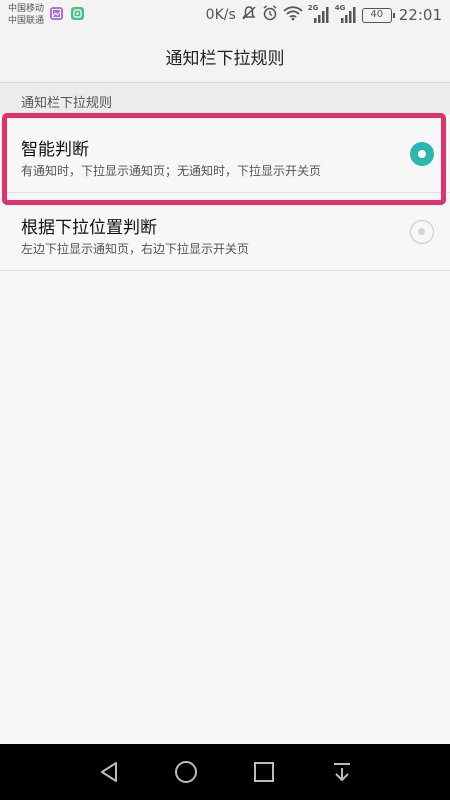 The image size is (450, 800). What do you see at coordinates (89, 228) in the screenshot?
I see `option-title: 根据下拉位置判断` at bounding box center [89, 228].